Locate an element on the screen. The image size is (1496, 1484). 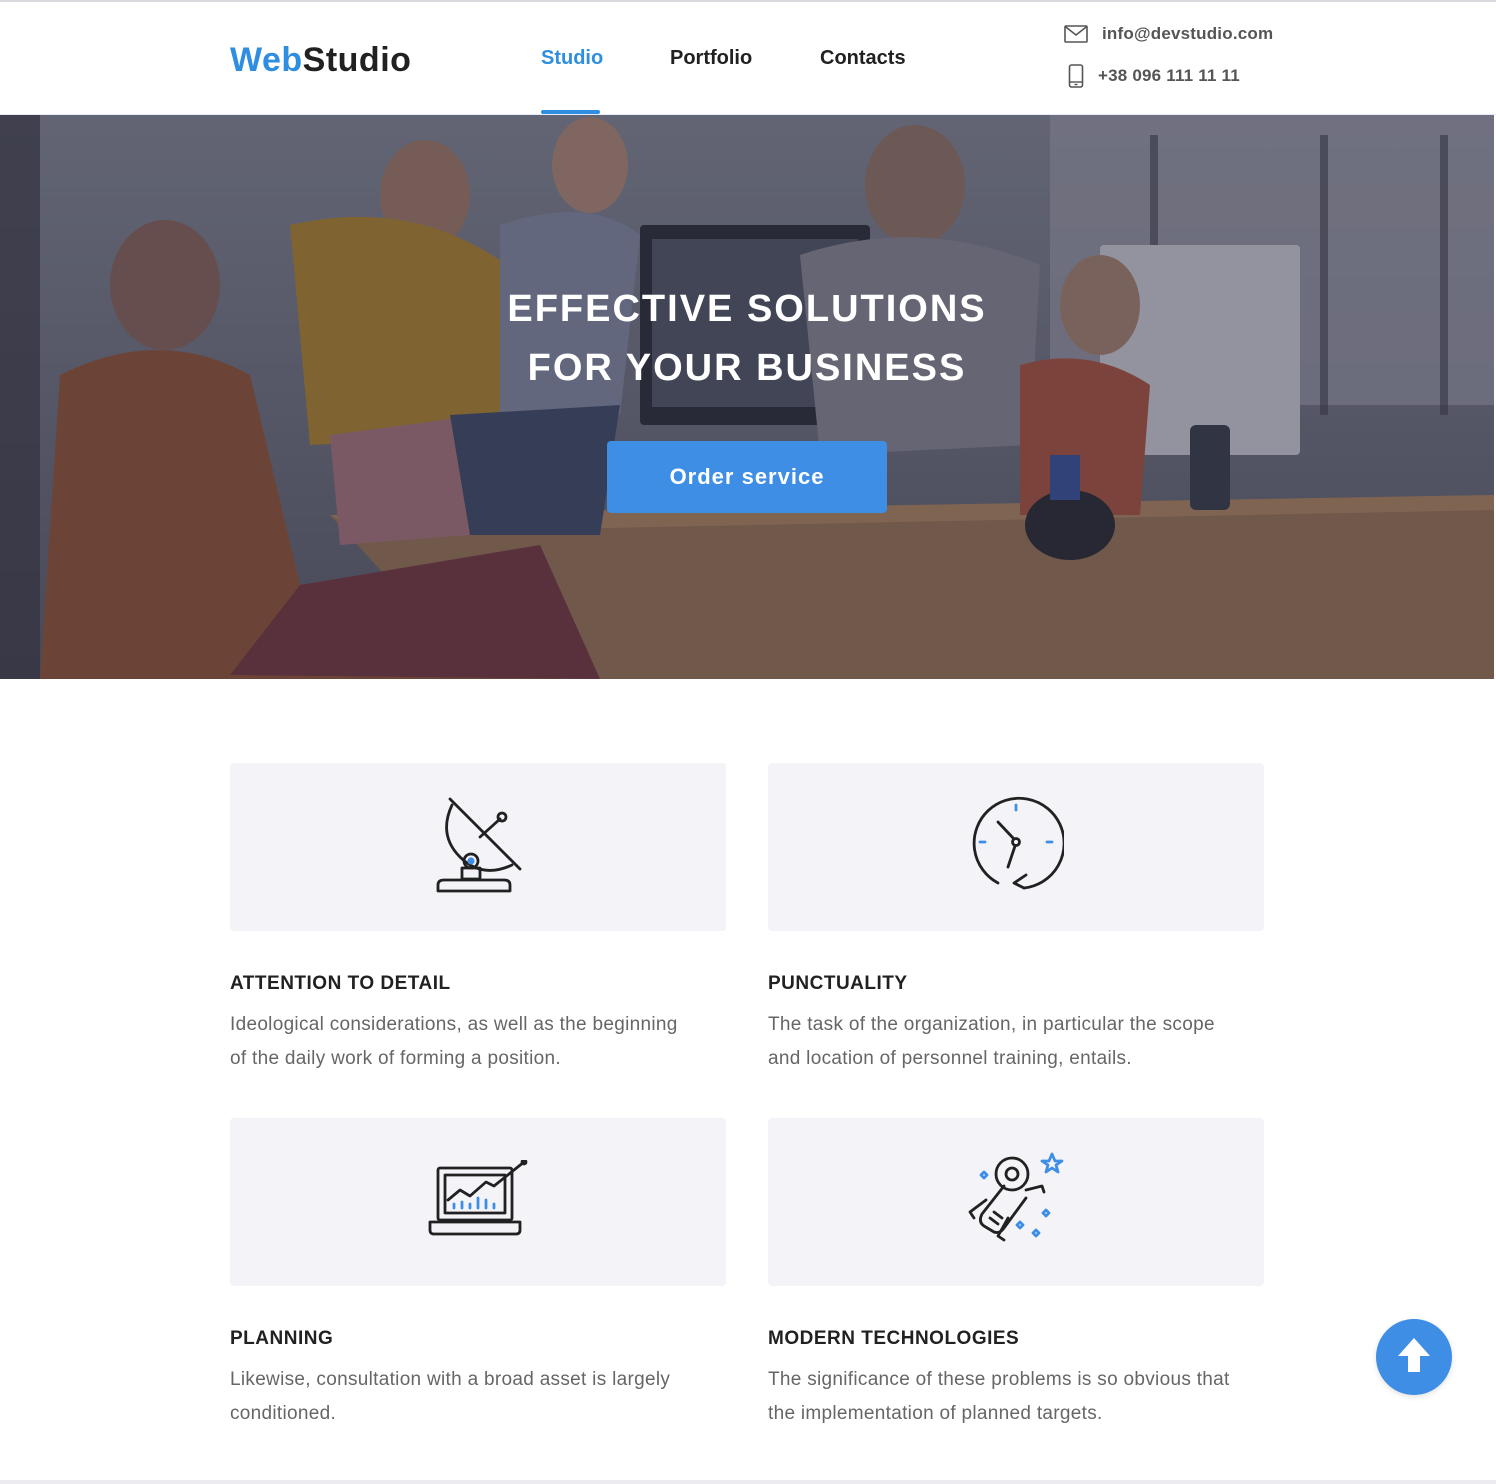
hero-title-line1: EFFECTIVE SOLUTIONS is located at coordinates (747, 309).